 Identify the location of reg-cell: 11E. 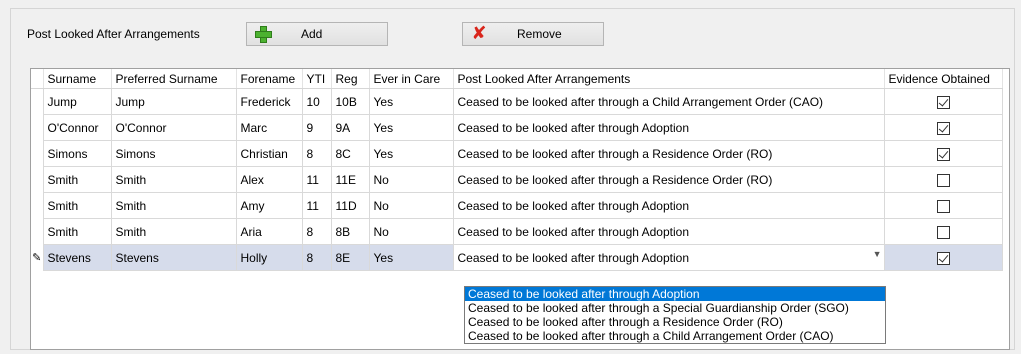
(350, 179).